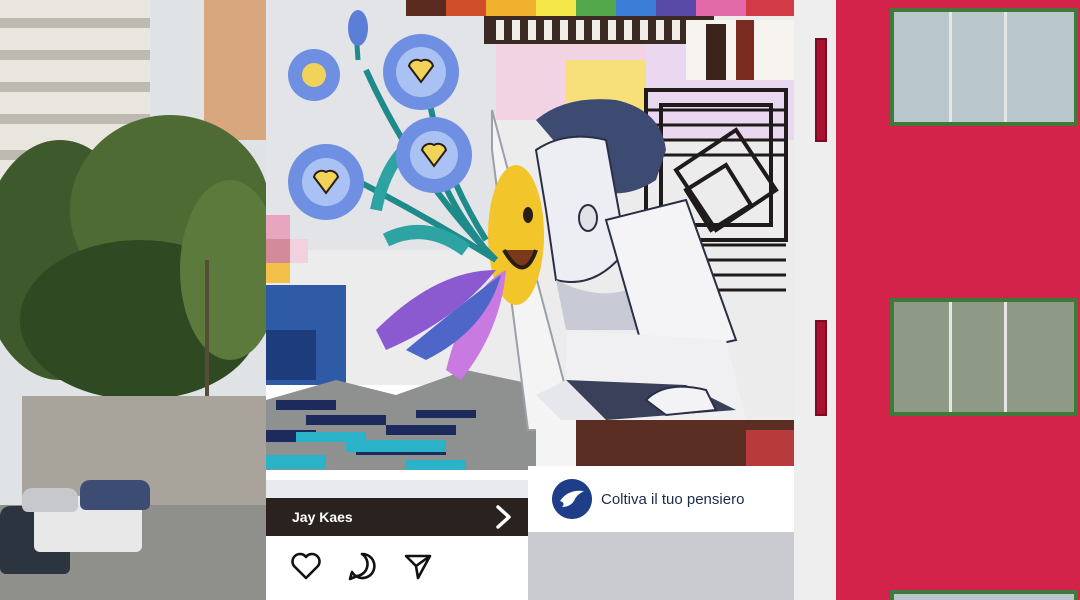 Image resolution: width=1080 pixels, height=600 pixels. What do you see at coordinates (50, 500) in the screenshot?
I see `parked-car-silver` at bounding box center [50, 500].